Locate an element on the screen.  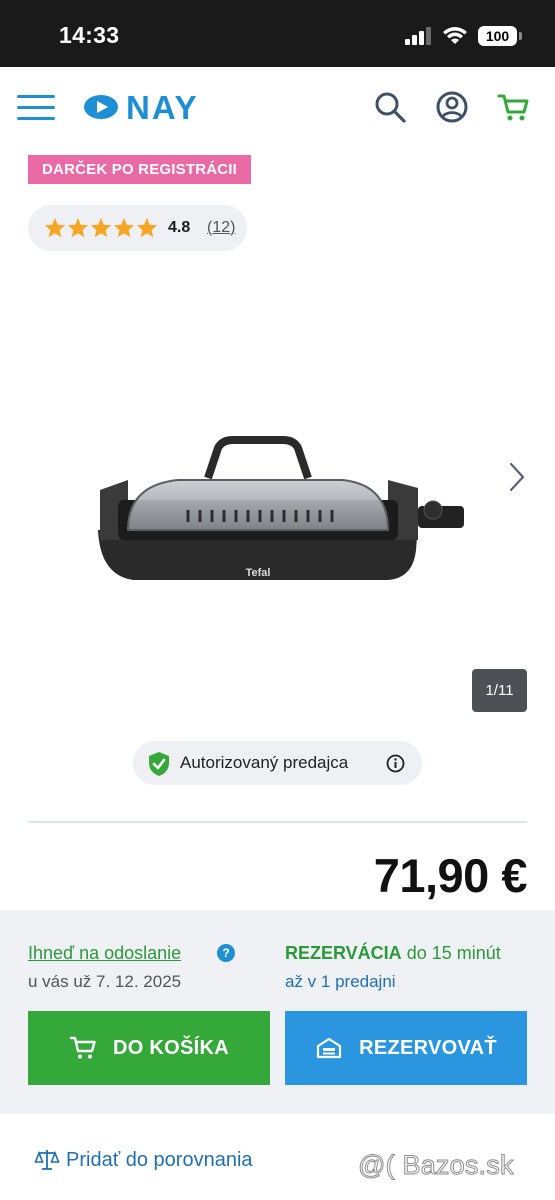
divider is located at coordinates (277, 822).